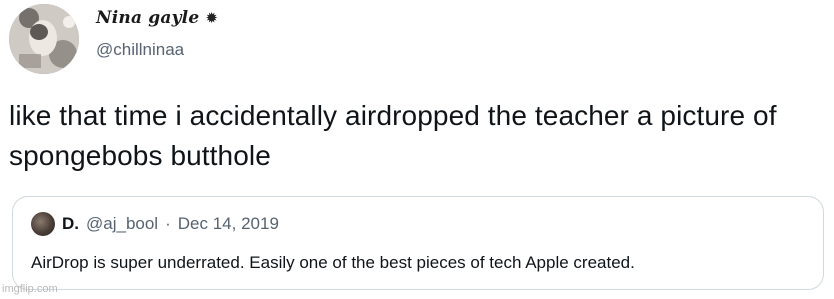 The width and height of the screenshot is (834, 299). What do you see at coordinates (43, 224) in the screenshot?
I see `quoted-author-avatar` at bounding box center [43, 224].